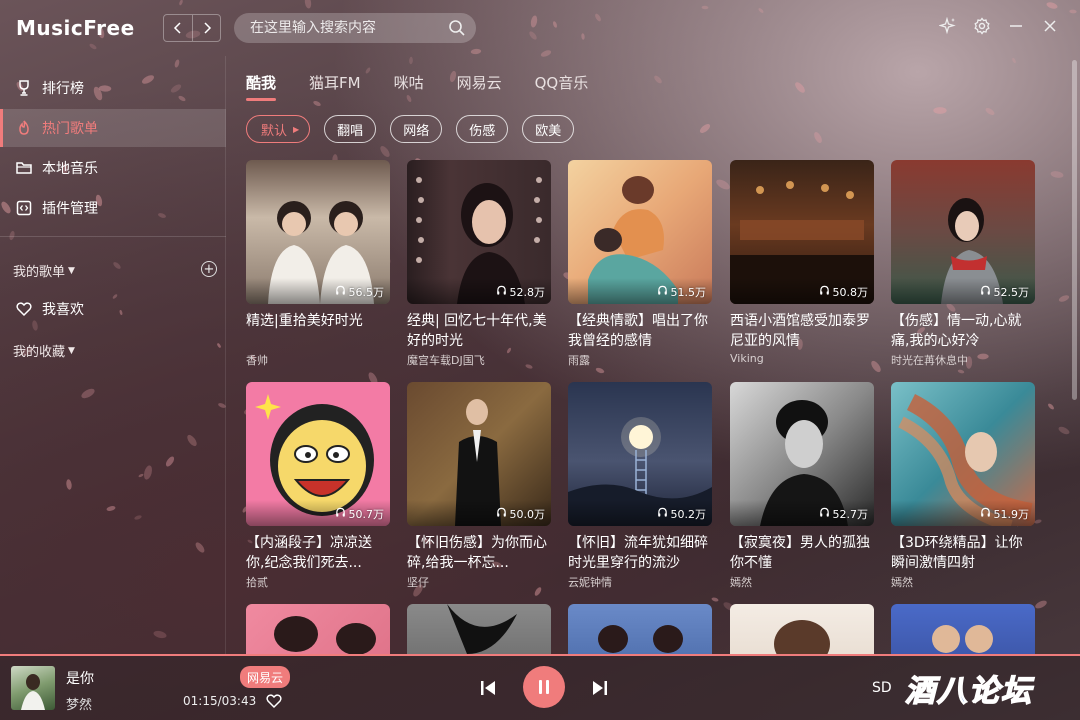  I want to click on like-button, so click(274, 703).